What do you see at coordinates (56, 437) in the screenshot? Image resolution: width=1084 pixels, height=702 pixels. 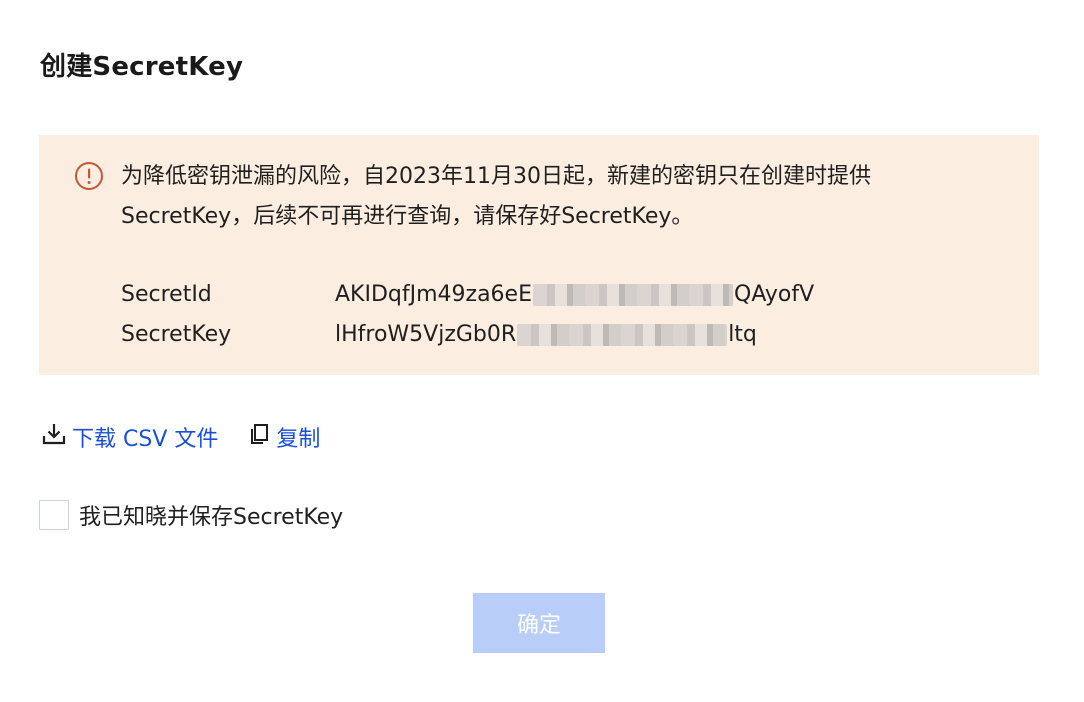 I see `download-icon` at bounding box center [56, 437].